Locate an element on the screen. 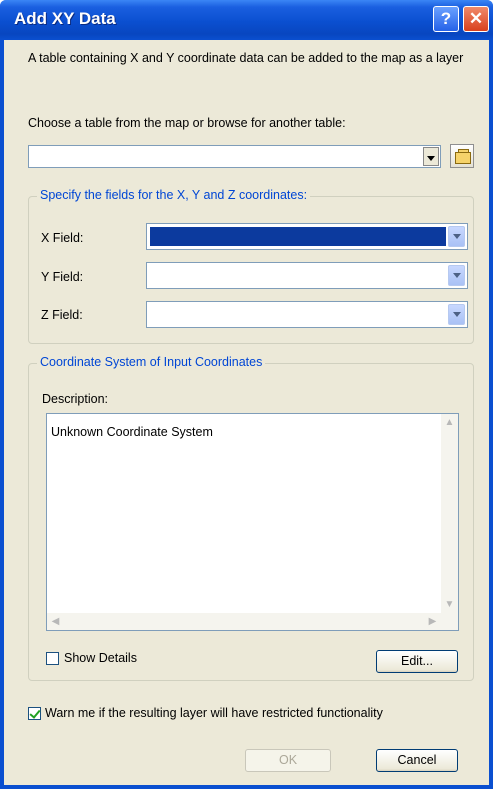  x-field-select is located at coordinates (307, 236).